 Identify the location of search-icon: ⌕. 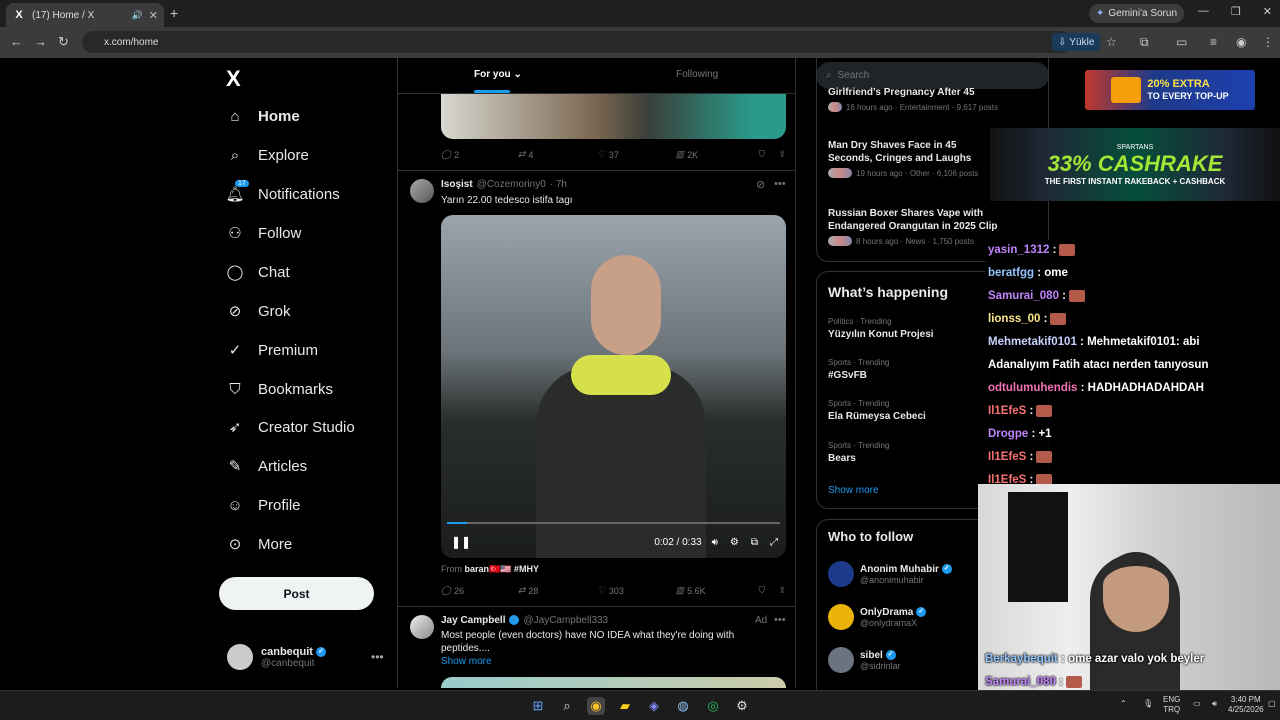
(567, 706).